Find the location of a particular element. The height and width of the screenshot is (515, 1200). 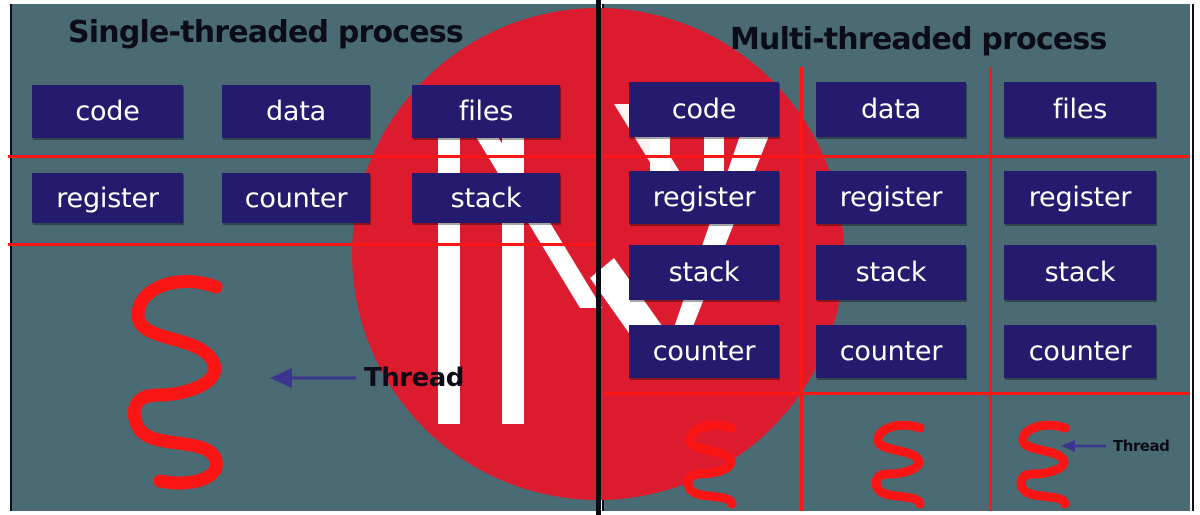

box-left-stack: stack is located at coordinates (486, 198).